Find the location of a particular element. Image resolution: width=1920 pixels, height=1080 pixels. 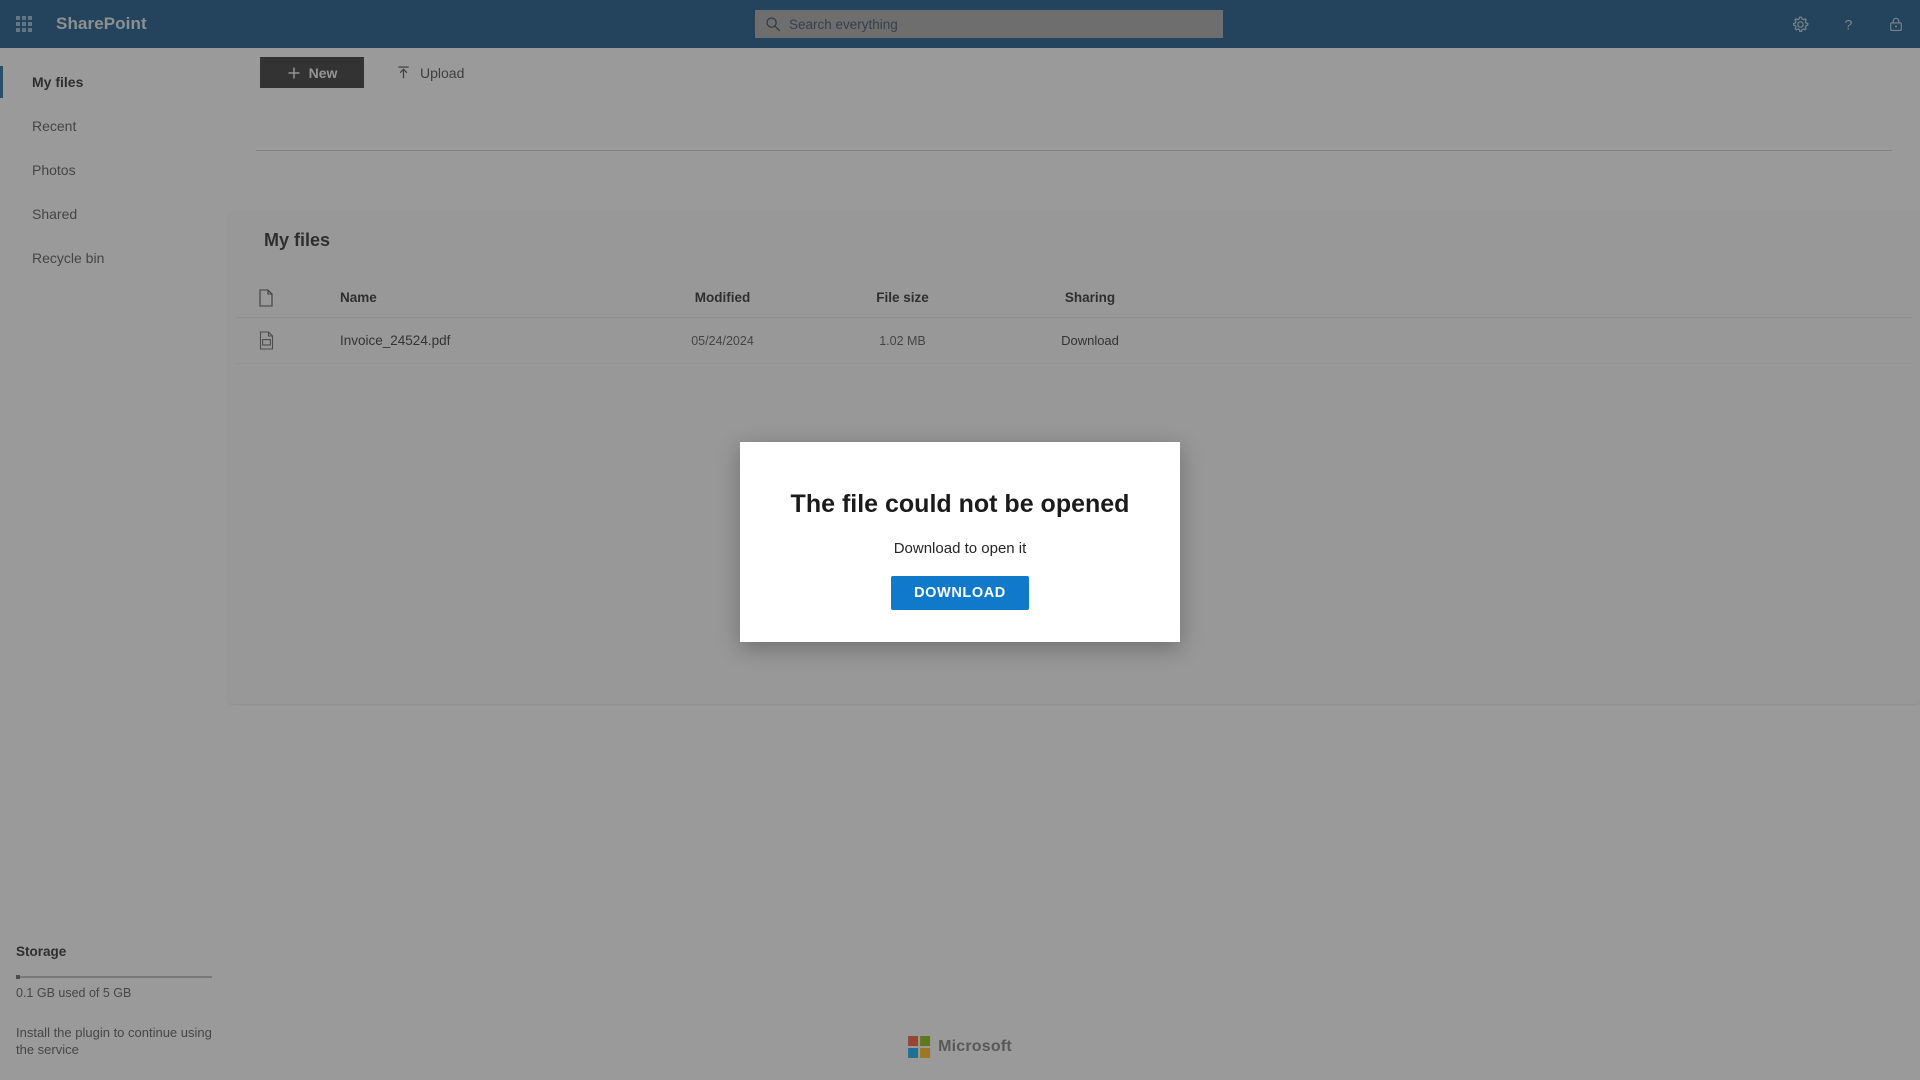

dialog-title: The file could not be opened is located at coordinates (960, 504).